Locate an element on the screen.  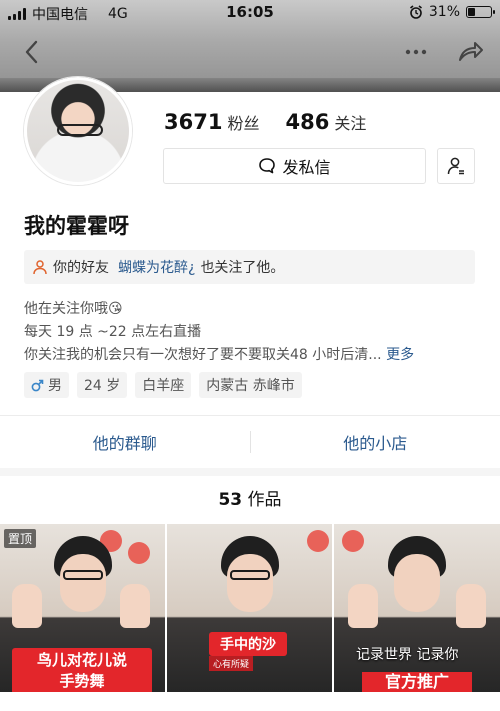
bio-more-link: 更多 is located at coordinates (400, 355).